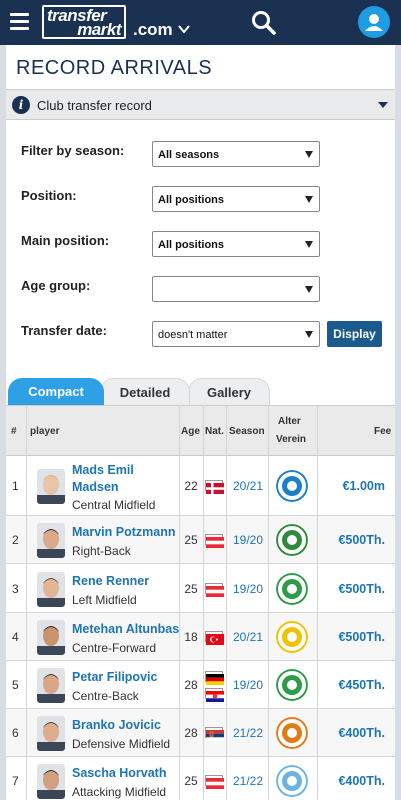 The width and height of the screenshot is (401, 800). What do you see at coordinates (95, 487) in the screenshot?
I see `player-name-line-2: Madsen` at bounding box center [95, 487].